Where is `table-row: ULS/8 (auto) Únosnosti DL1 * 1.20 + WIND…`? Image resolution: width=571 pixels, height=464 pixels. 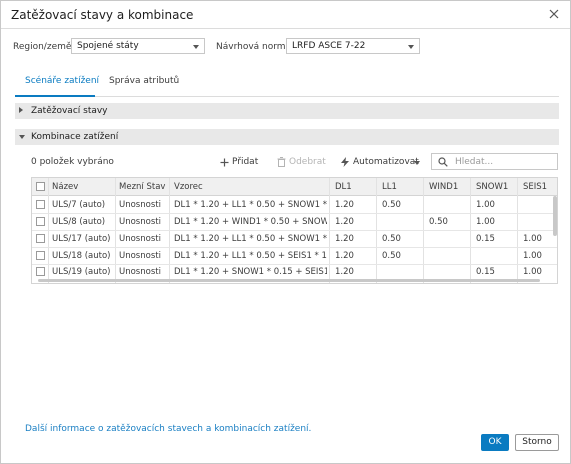
table-row: ULS/8 (auto) Únosnosti DL1 * 1.20 + WIND… is located at coordinates (294, 221).